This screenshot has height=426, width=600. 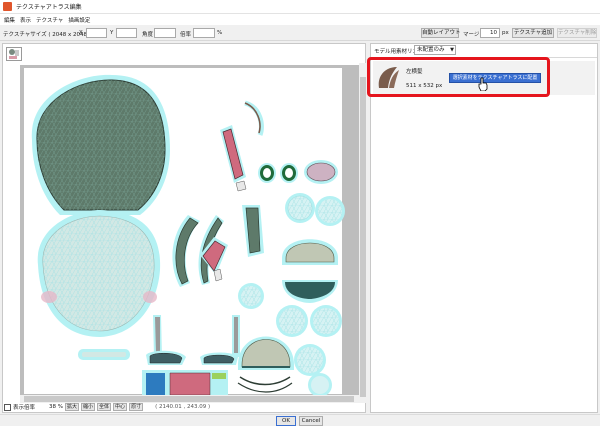 What do you see at coordinates (490, 33) in the screenshot?
I see `margin-input: 10` at bounding box center [490, 33].